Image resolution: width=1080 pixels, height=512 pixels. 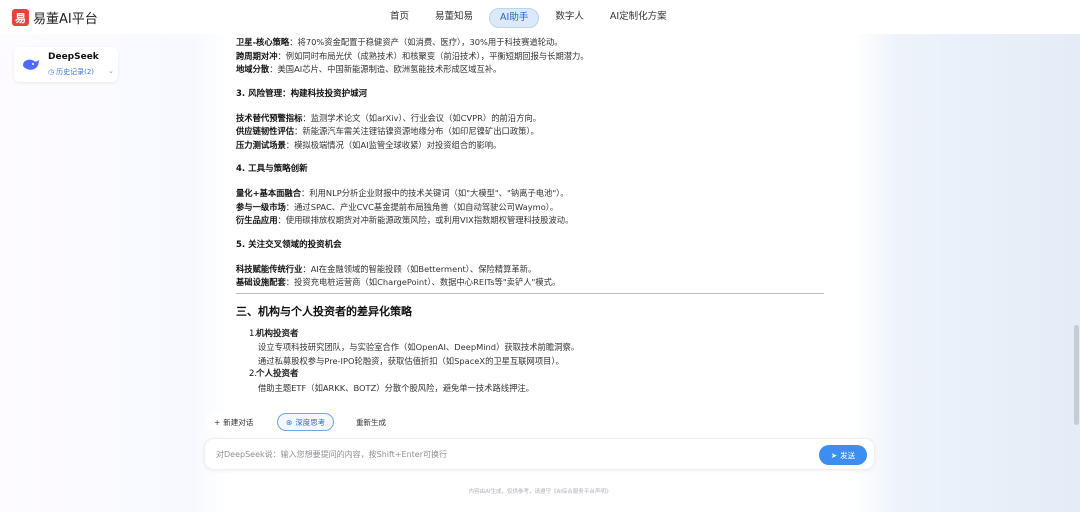 I want to click on text-line: 供应链韧性评估：新能源汽车需关注锂钴镍资源地缘分布（如印尼镍矿出口政策）。, so click(x=387, y=131).